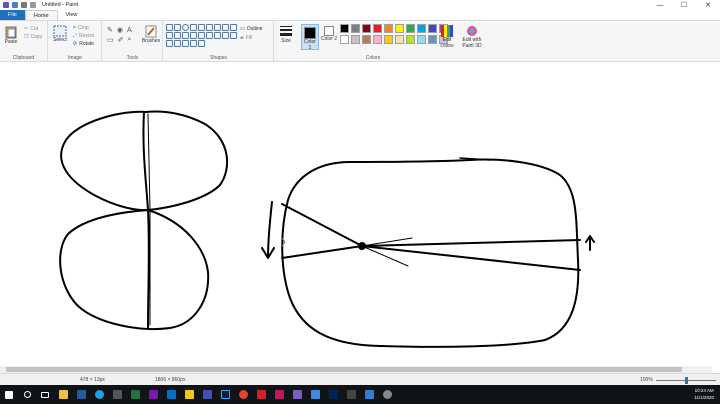 Image resolution: width=720 pixels, height=404 pixels. I want to click on undo-icon, so click(24, 5).